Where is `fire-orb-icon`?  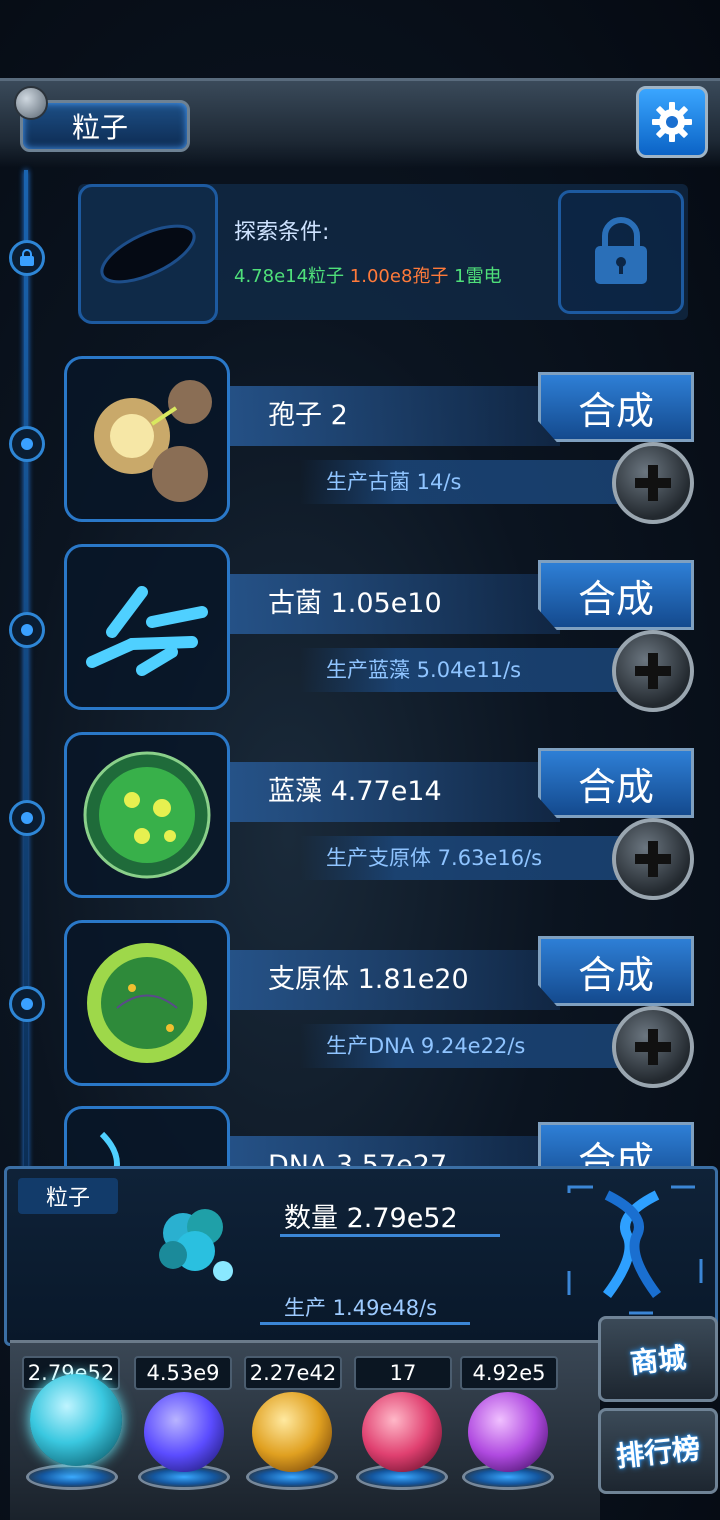
fire-orb-icon is located at coordinates (292, 1432).